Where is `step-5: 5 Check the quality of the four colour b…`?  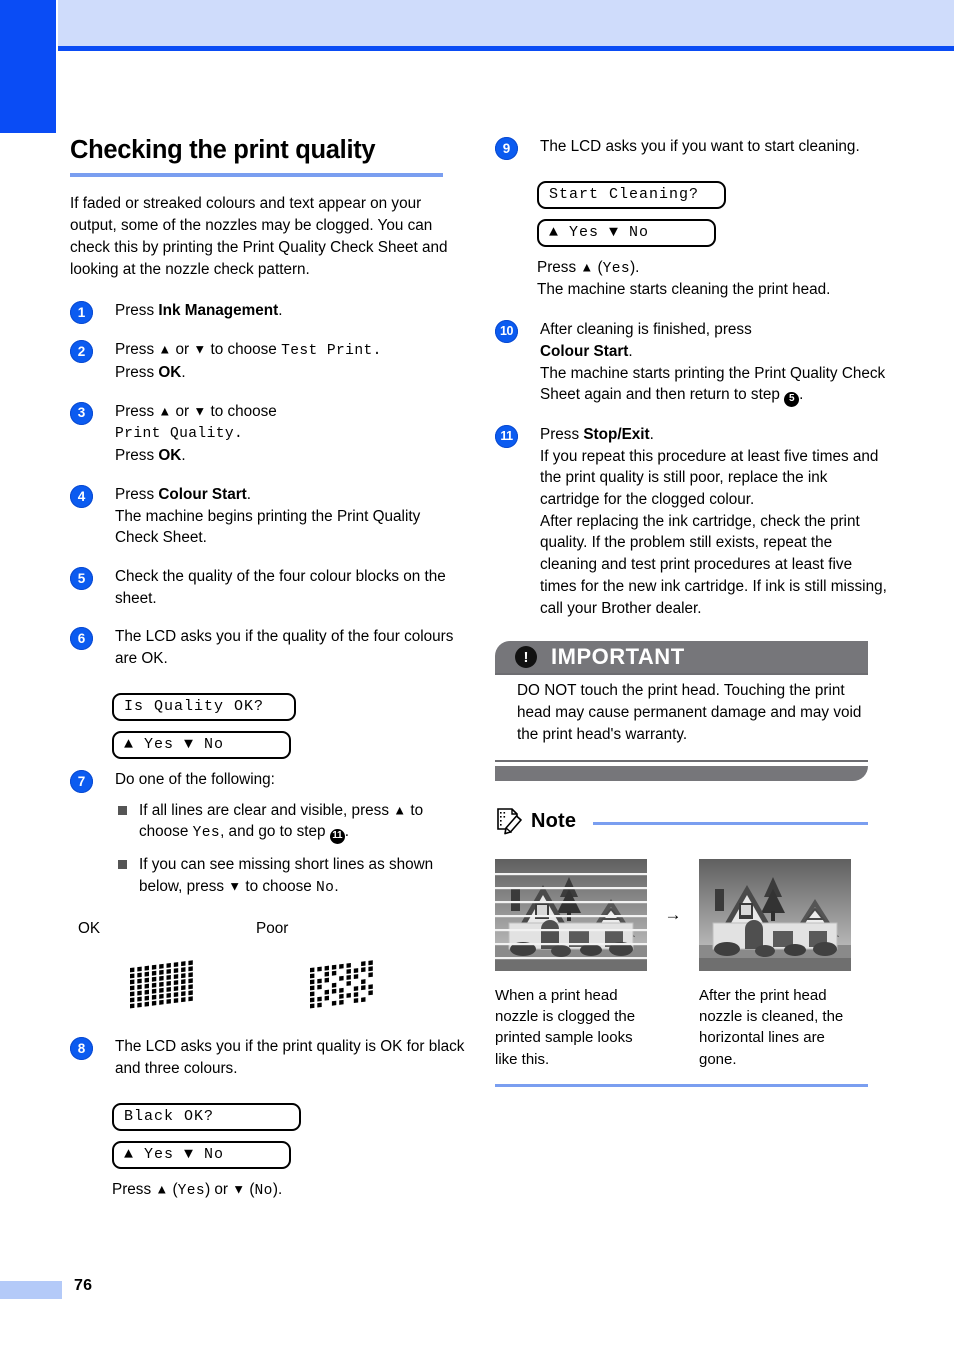 step-5: 5 Check the quality of the four colour b… is located at coordinates (268, 587).